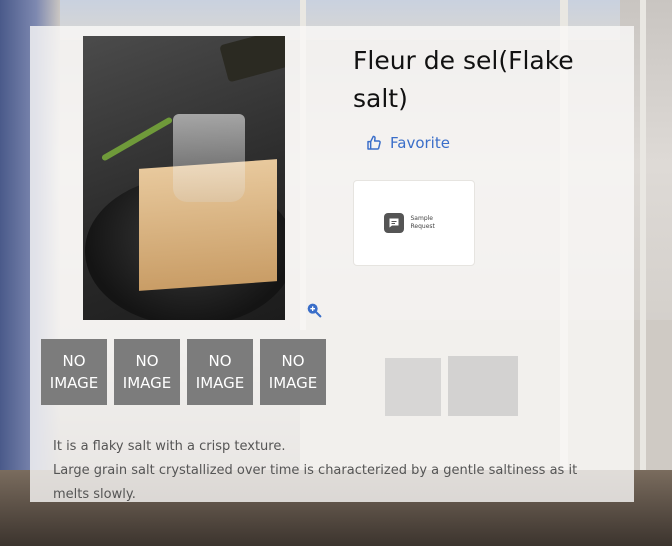 The height and width of the screenshot is (546, 672). What do you see at coordinates (643, 235) in the screenshot?
I see `background-frame-beam` at bounding box center [643, 235].